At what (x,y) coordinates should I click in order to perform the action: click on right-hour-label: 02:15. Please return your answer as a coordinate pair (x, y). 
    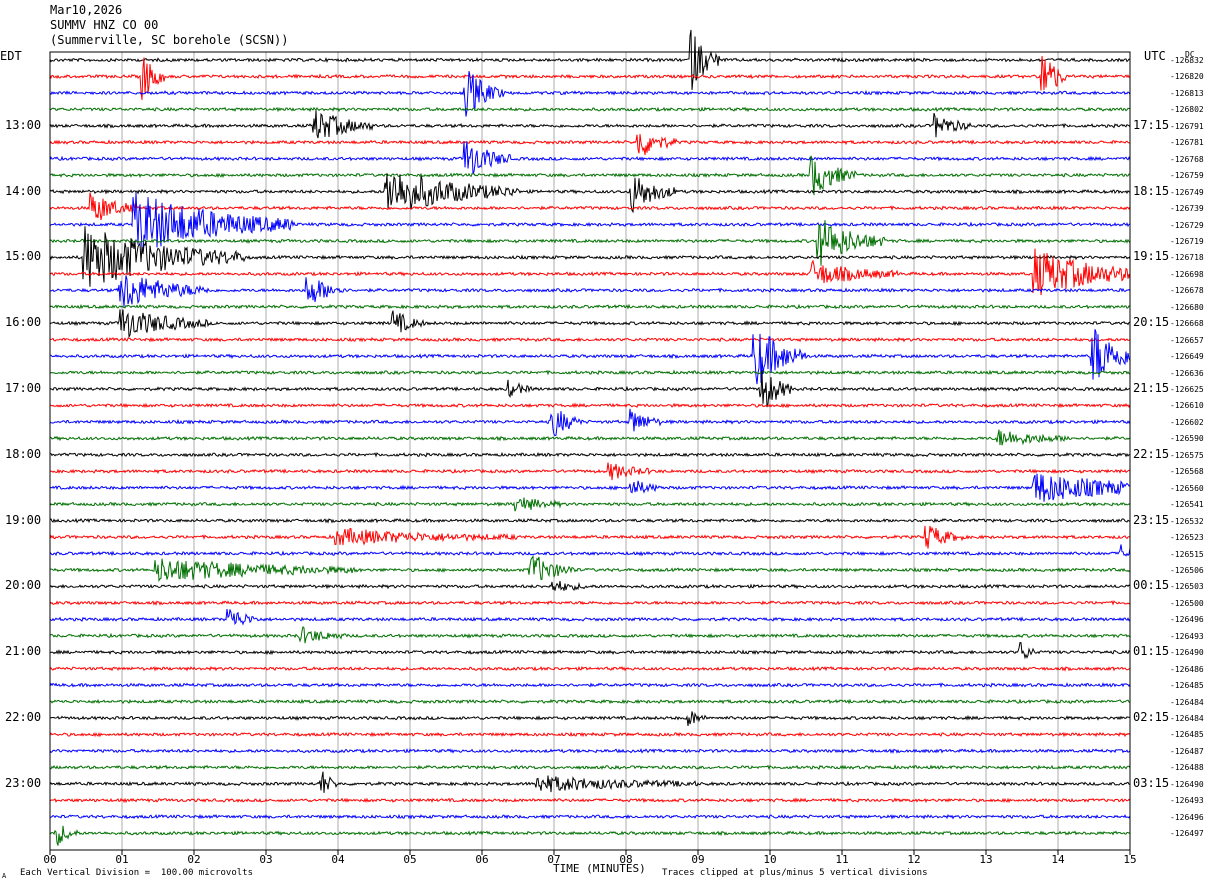
    Looking at the image, I should click on (1151, 717).